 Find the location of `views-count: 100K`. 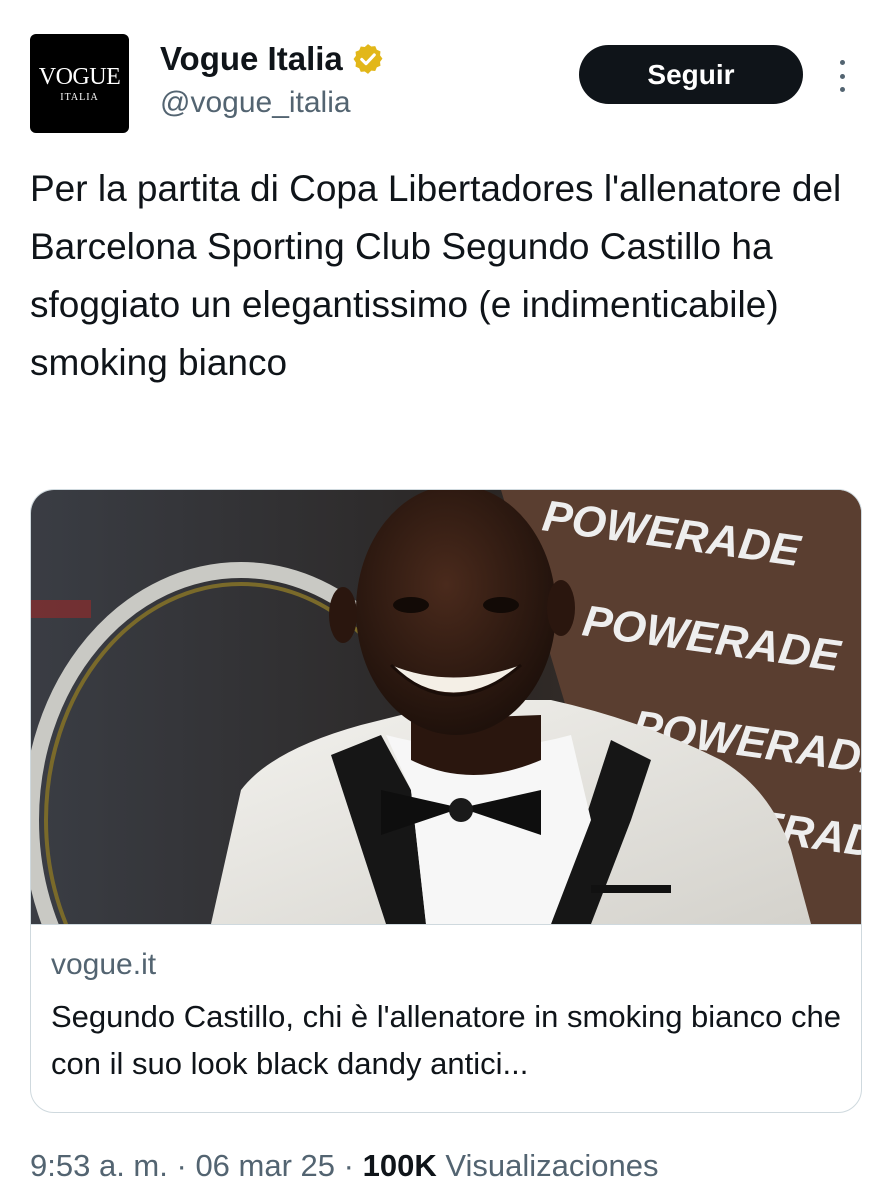

views-count: 100K is located at coordinates (399, 1165).